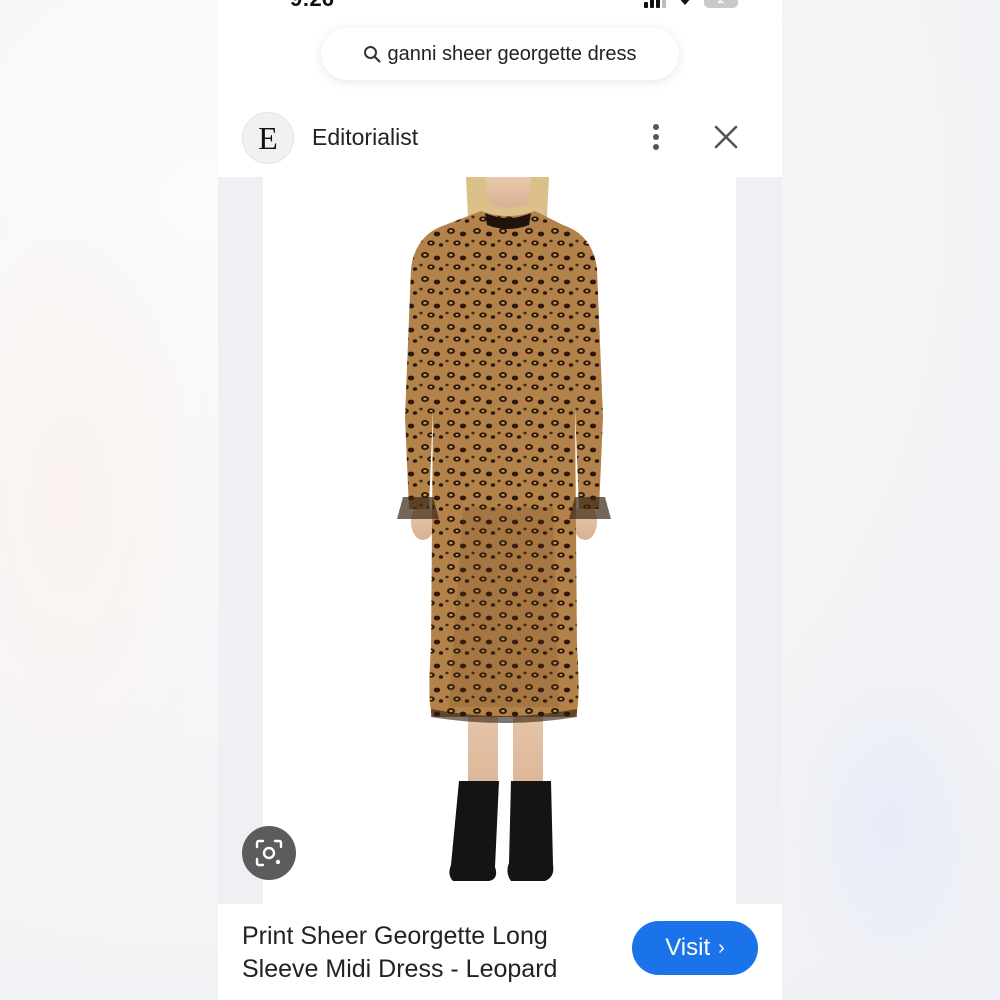  I want to click on visit-button: Visit ›, so click(695, 948).